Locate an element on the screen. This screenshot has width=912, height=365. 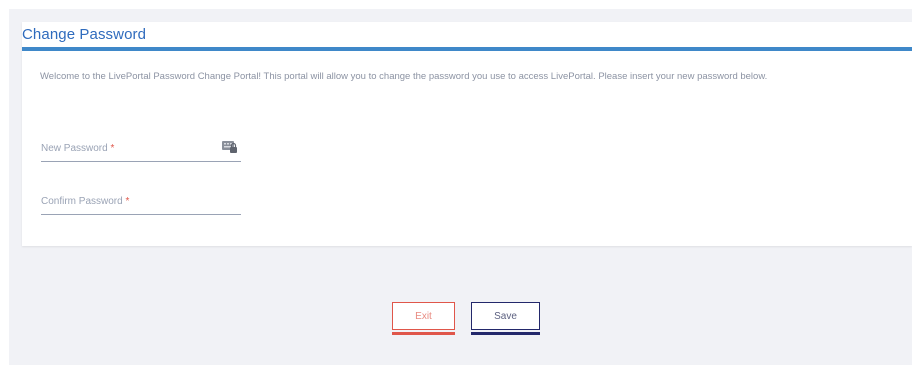
confirm-password-field: Confirm Password * is located at coordinates (141, 203).